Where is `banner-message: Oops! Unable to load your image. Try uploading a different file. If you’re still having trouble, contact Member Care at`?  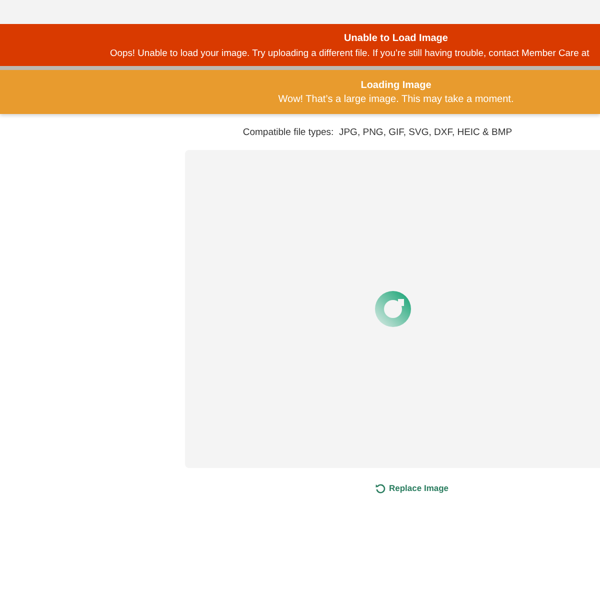
banner-message: Oops! Unable to load your image. Try uploading a different file. If you’re still having trouble, contact Member Care at is located at coordinates (350, 53).